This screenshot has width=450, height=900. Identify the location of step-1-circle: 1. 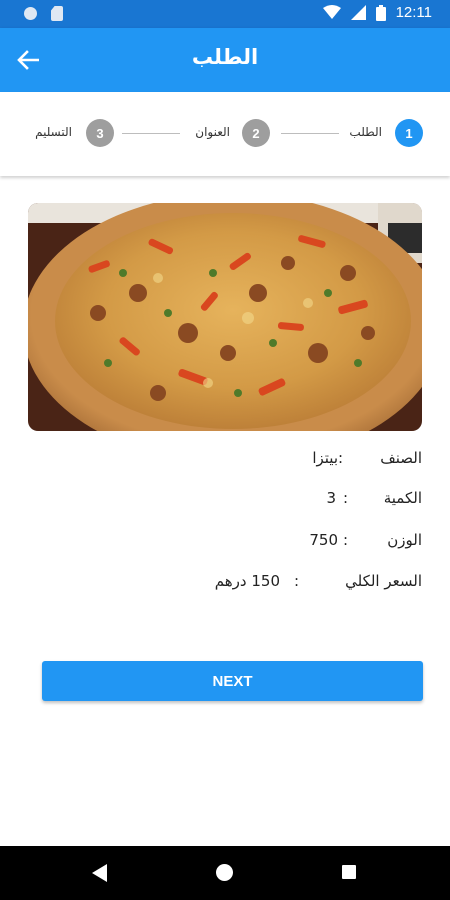
(409, 133).